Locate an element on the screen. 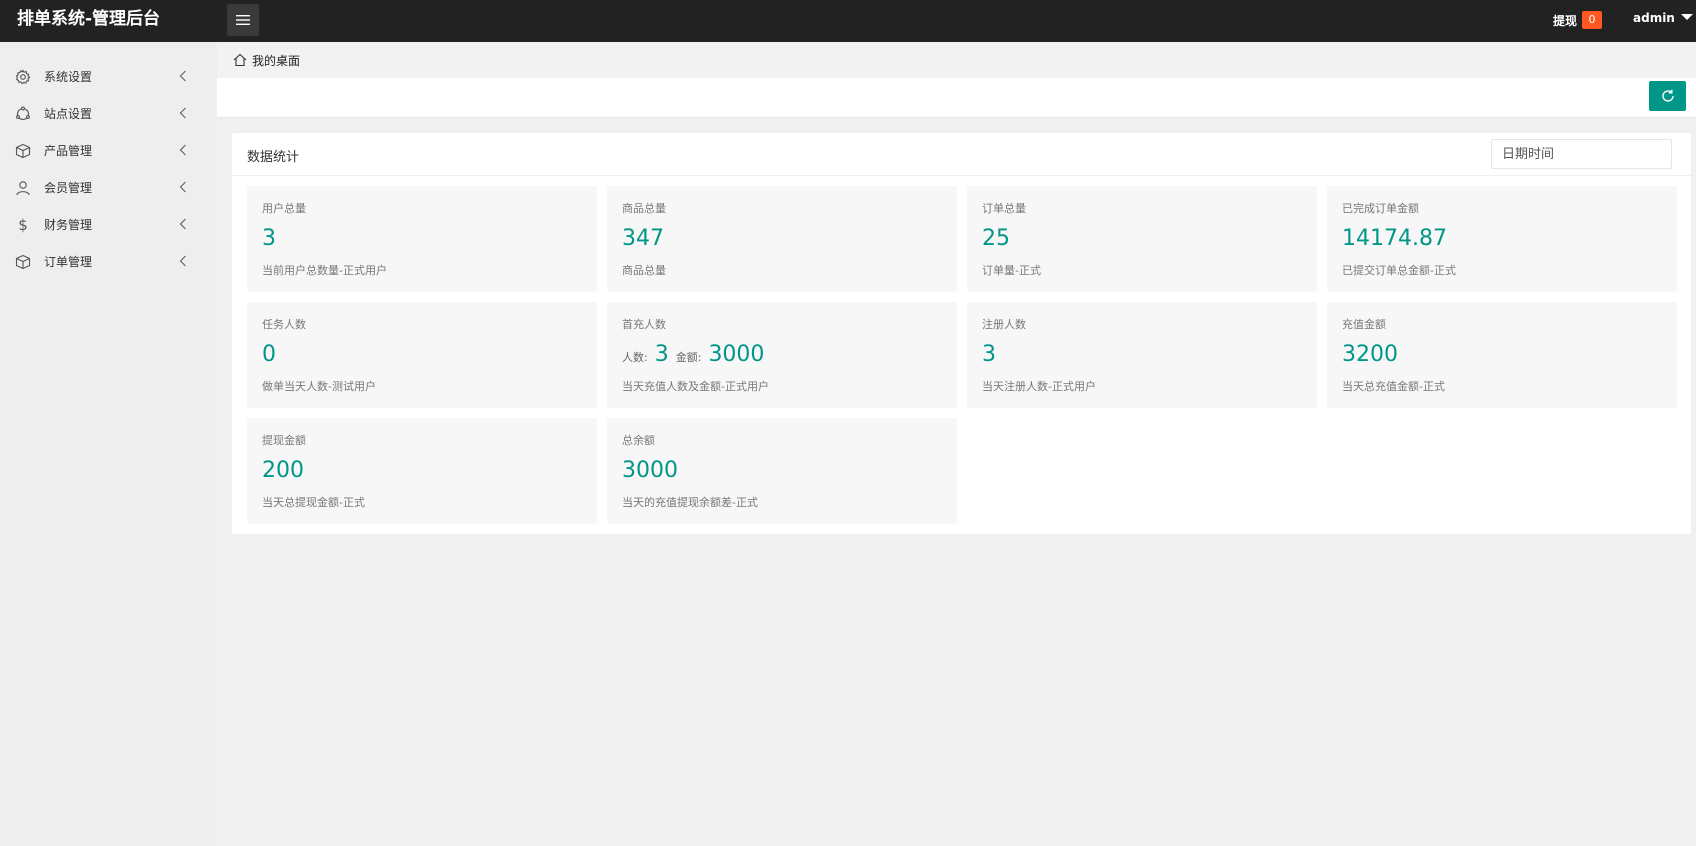  sidebar-item-label: 订单管理 is located at coordinates (68, 262).